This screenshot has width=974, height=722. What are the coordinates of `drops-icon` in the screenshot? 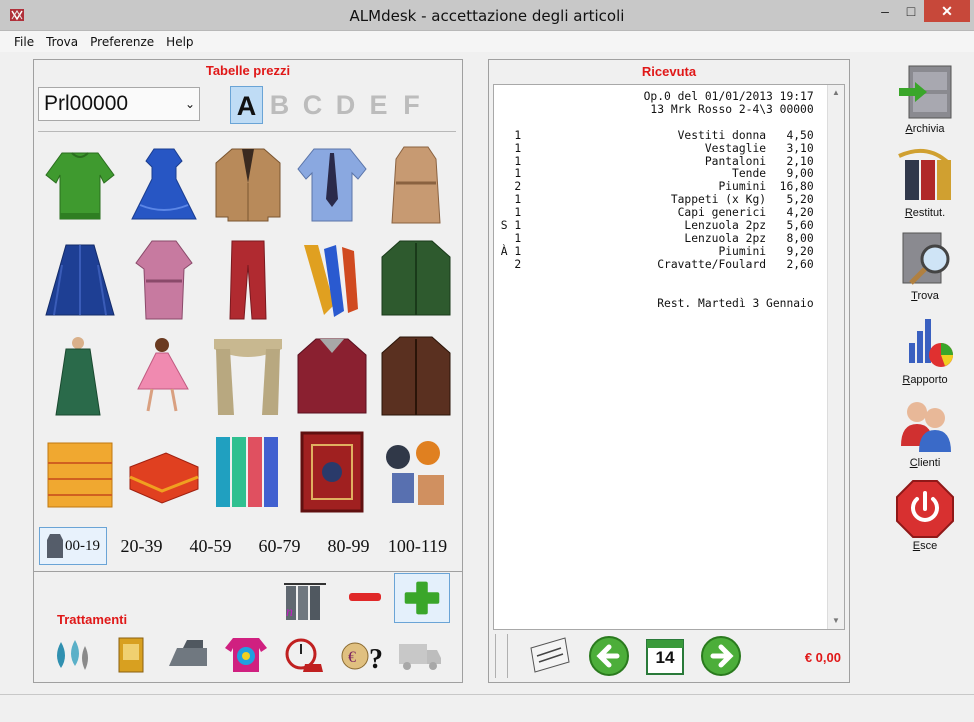 It's located at (72, 655).